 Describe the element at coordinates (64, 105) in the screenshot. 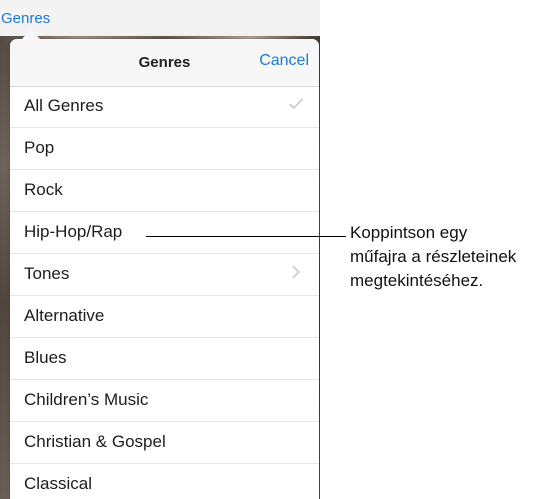

I see `genre-label: All Genres` at that location.